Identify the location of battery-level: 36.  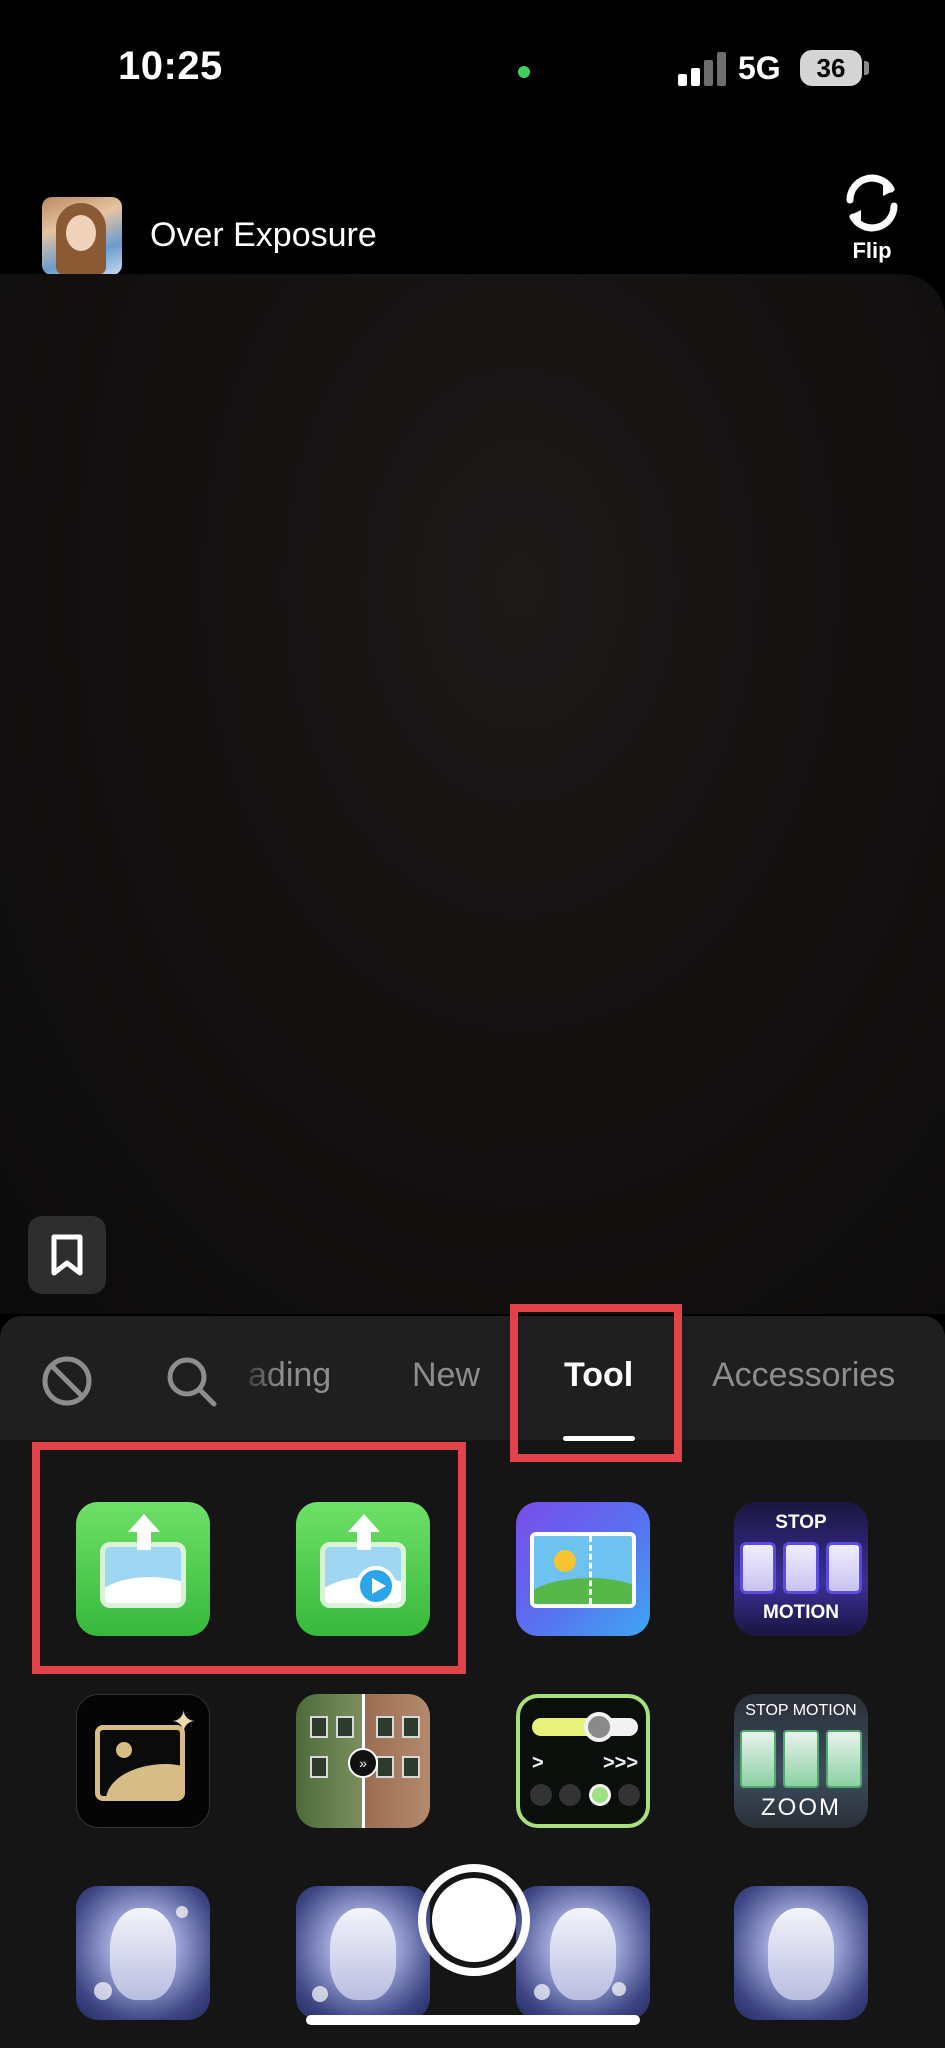
(831, 68).